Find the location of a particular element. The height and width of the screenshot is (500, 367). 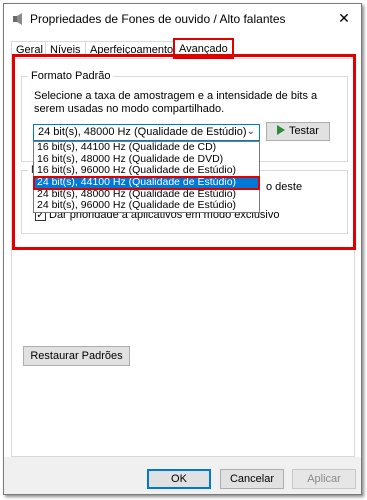

tab-aperfeicoamentos: Aperfeiçoamentos is located at coordinates (134, 50).